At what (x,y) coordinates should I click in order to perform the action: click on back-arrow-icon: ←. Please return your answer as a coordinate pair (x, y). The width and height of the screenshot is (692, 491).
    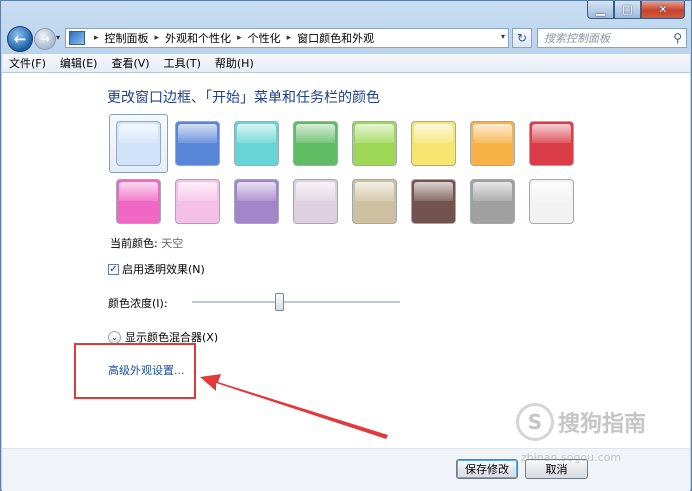
    Looking at the image, I should click on (20, 39).